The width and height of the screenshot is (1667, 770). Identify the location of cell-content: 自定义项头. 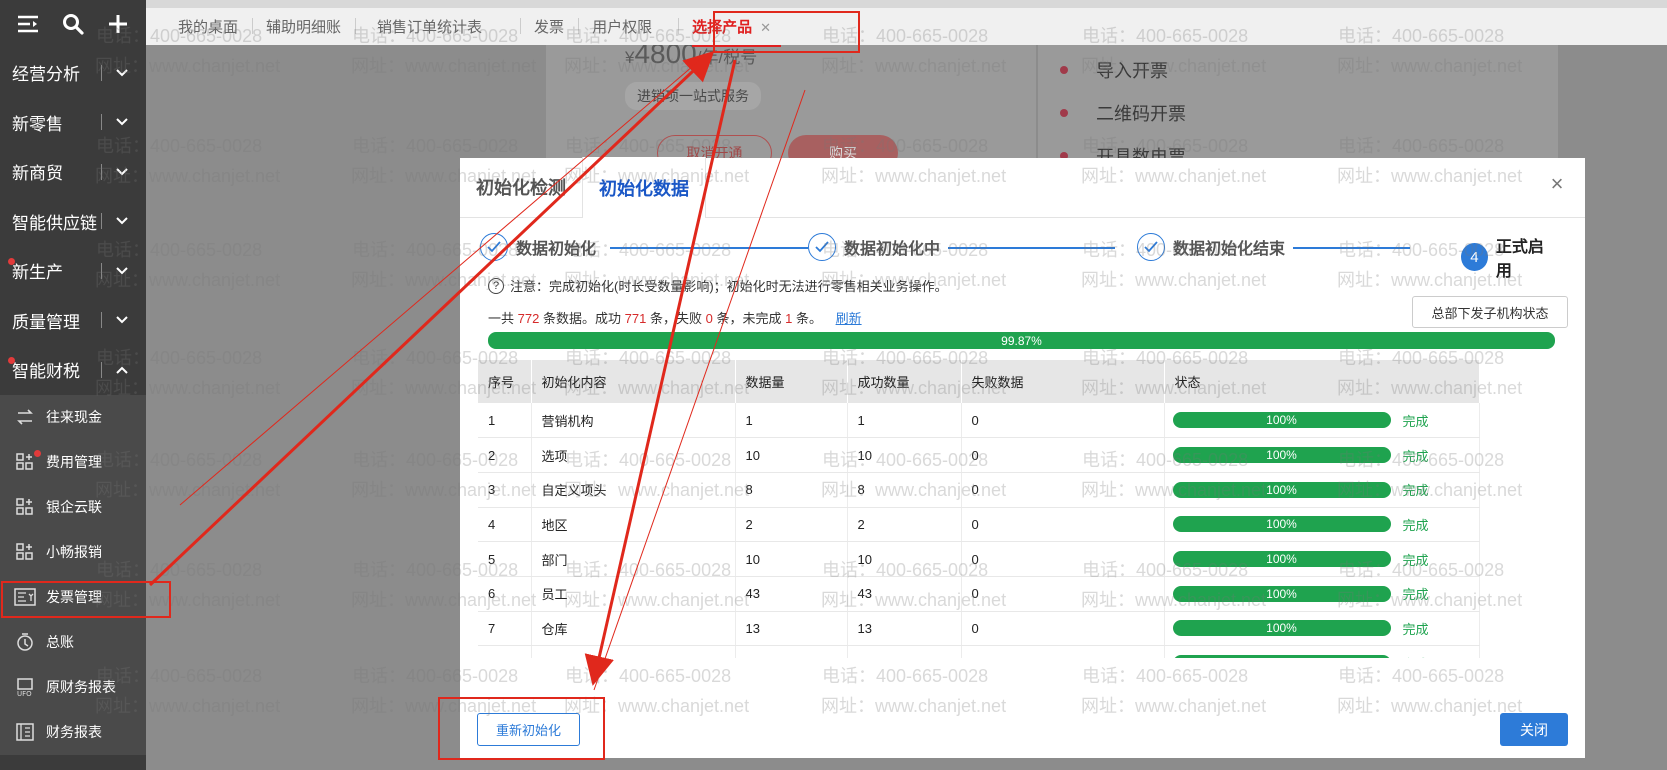
(633, 490).